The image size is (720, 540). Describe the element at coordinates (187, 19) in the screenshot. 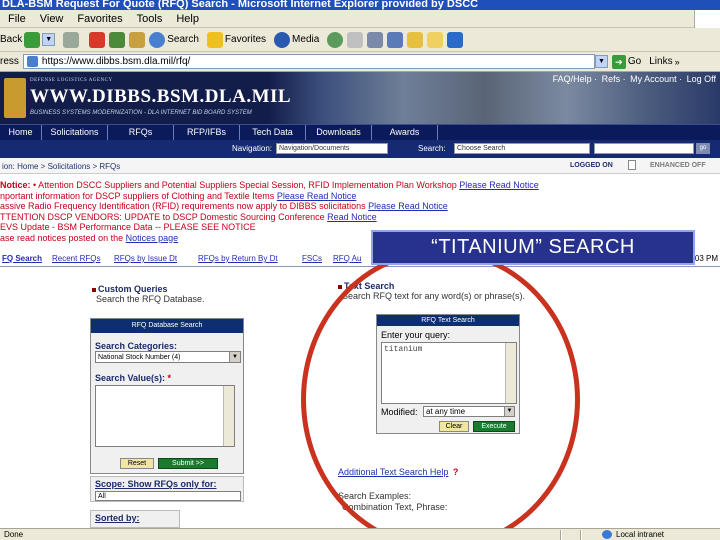

I see `menu-help: Help` at that location.